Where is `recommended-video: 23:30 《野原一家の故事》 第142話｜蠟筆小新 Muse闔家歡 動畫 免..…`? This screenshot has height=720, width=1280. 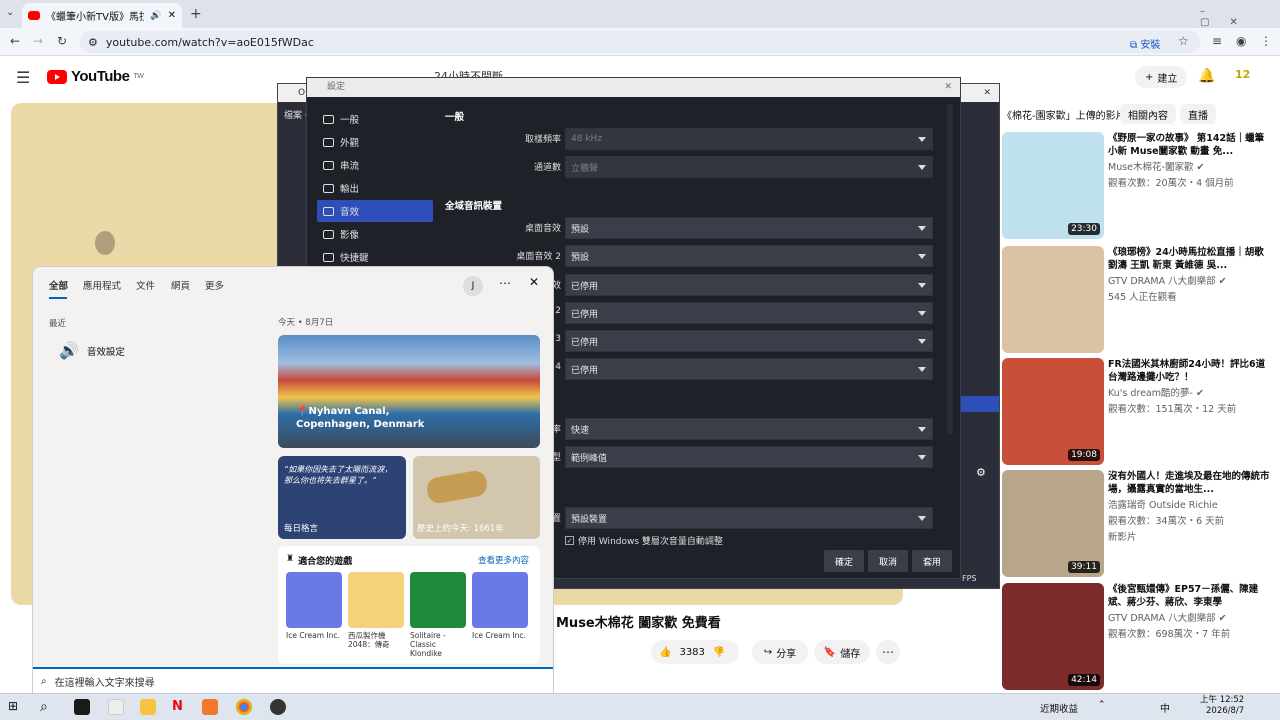 recommended-video: 23:30 《野原一家の故事》 第142話｜蠟筆小新 Muse闔家歡 動畫 免..… is located at coordinates (1137, 186).